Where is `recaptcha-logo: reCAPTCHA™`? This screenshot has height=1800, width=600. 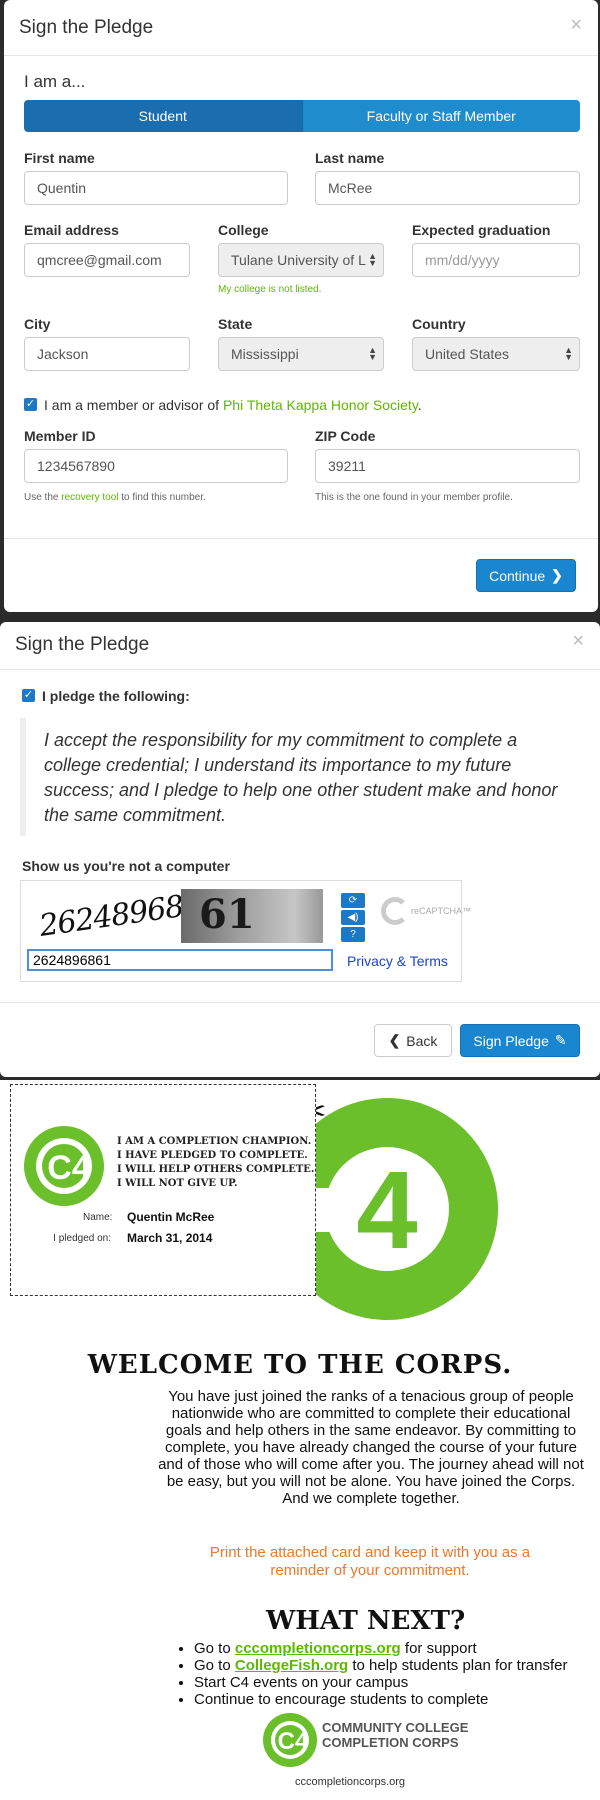
recaptcha-logo: reCAPTCHA™ is located at coordinates (426, 911).